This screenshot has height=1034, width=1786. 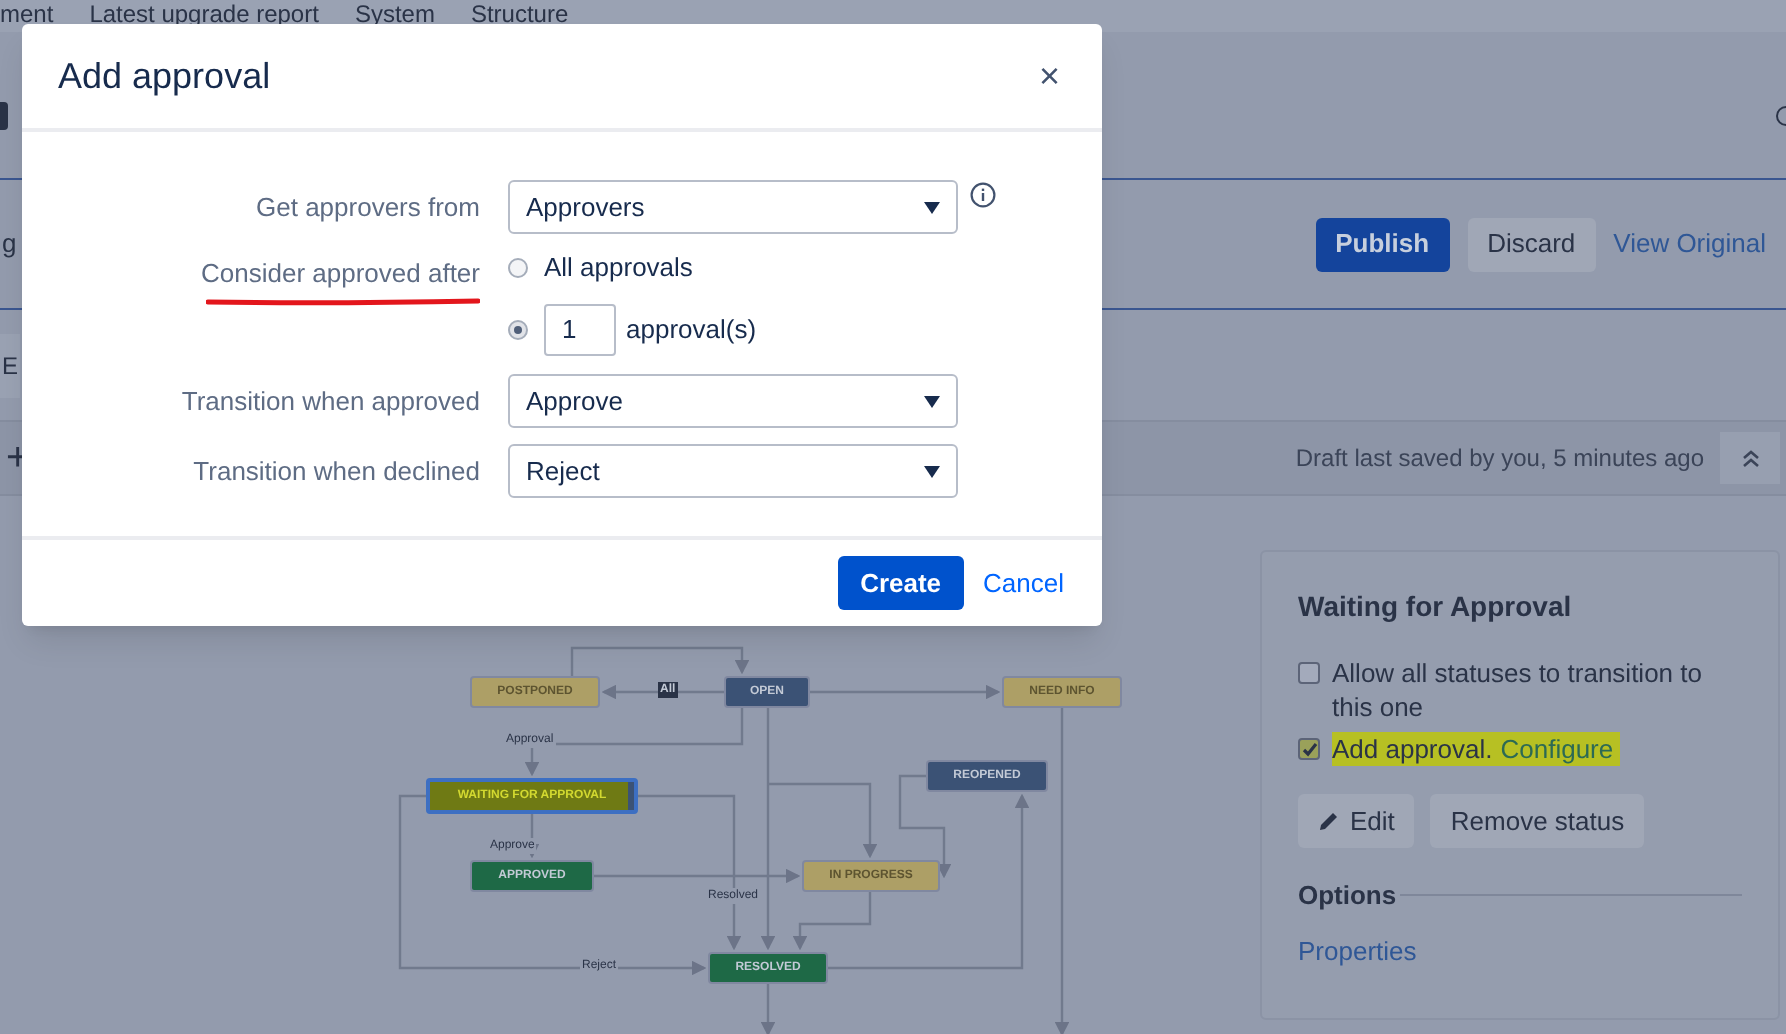 I want to click on count-field: 1, so click(x=580, y=329).